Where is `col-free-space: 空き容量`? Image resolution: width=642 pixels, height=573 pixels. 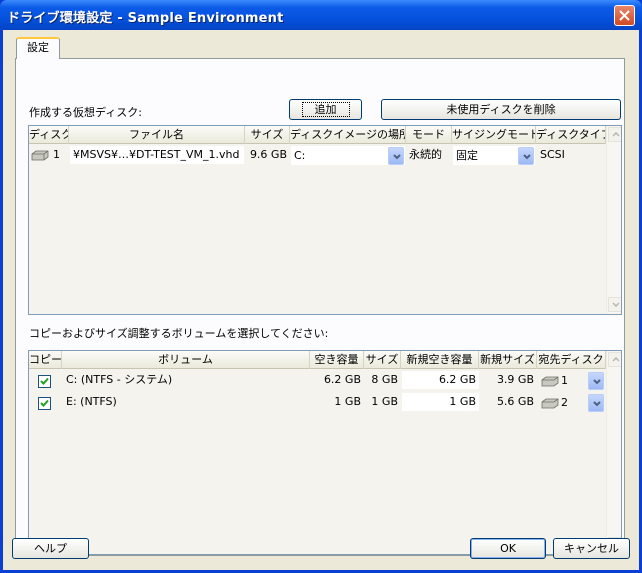 col-free-space: 空き容量 is located at coordinates (337, 360).